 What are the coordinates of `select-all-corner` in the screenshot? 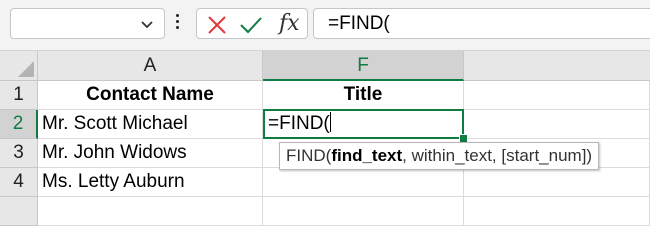 It's located at (19, 66).